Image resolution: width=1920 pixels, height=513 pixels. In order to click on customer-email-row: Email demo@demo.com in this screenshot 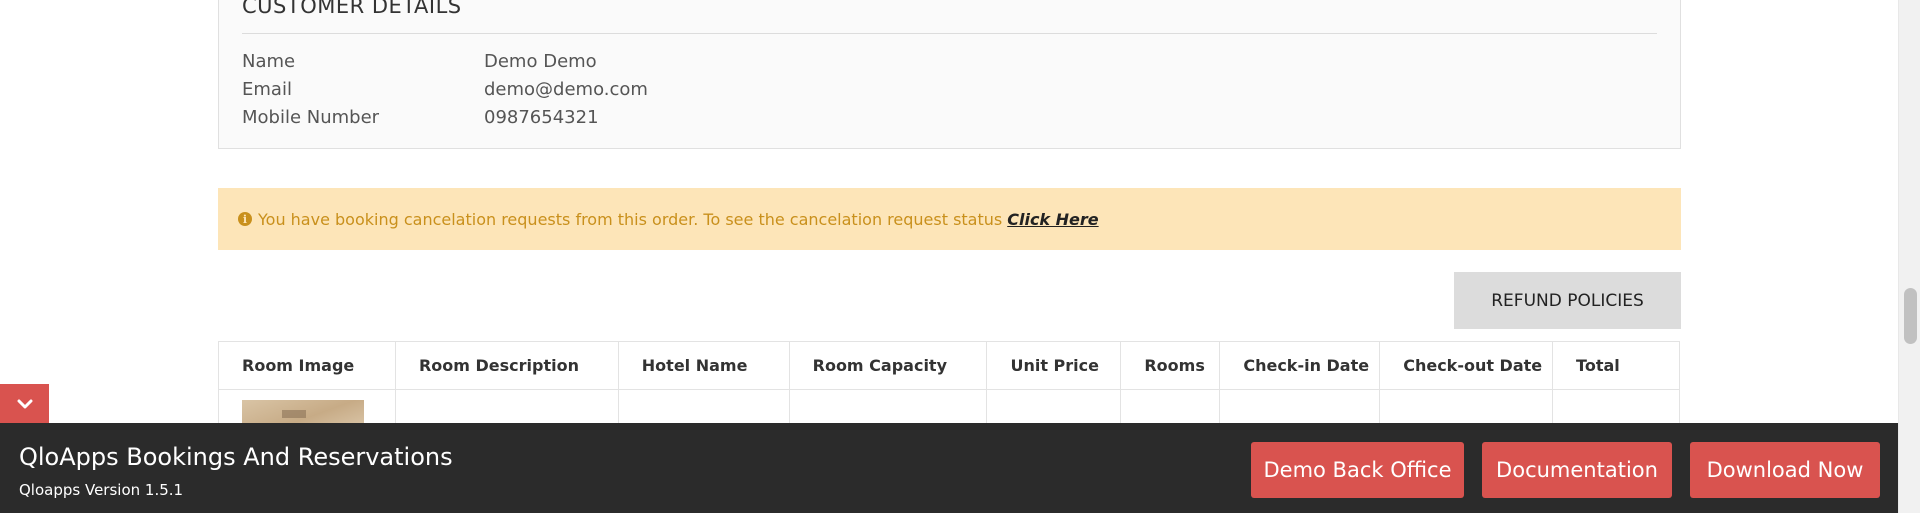, I will do `click(445, 89)`.